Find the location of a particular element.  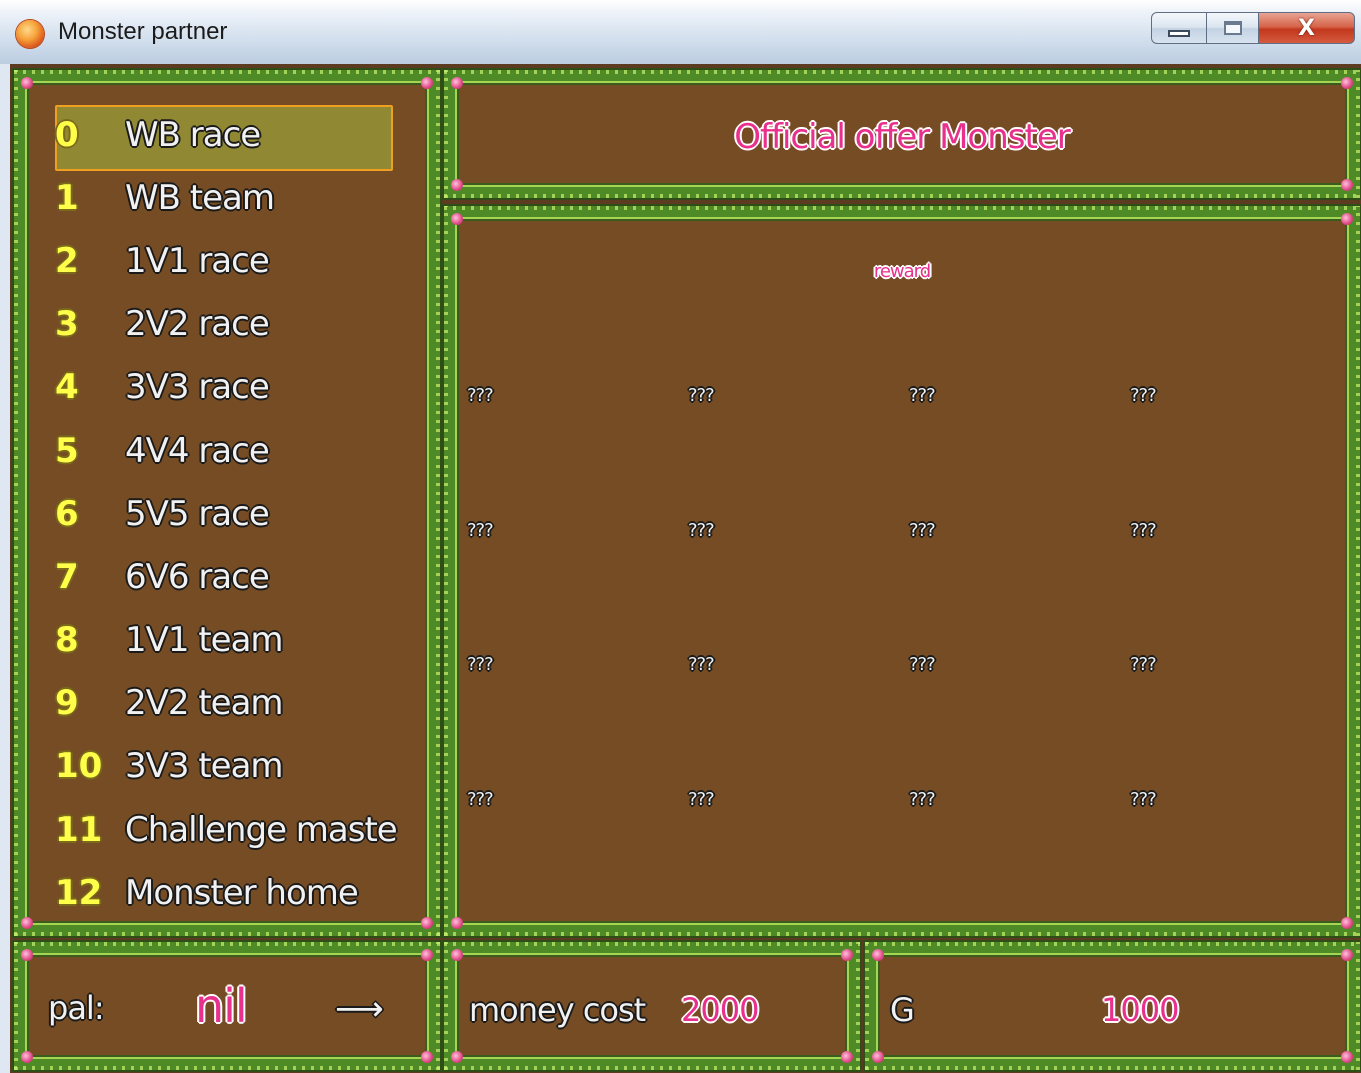

menu-item: 12 Monster home is located at coordinates (231, 892).